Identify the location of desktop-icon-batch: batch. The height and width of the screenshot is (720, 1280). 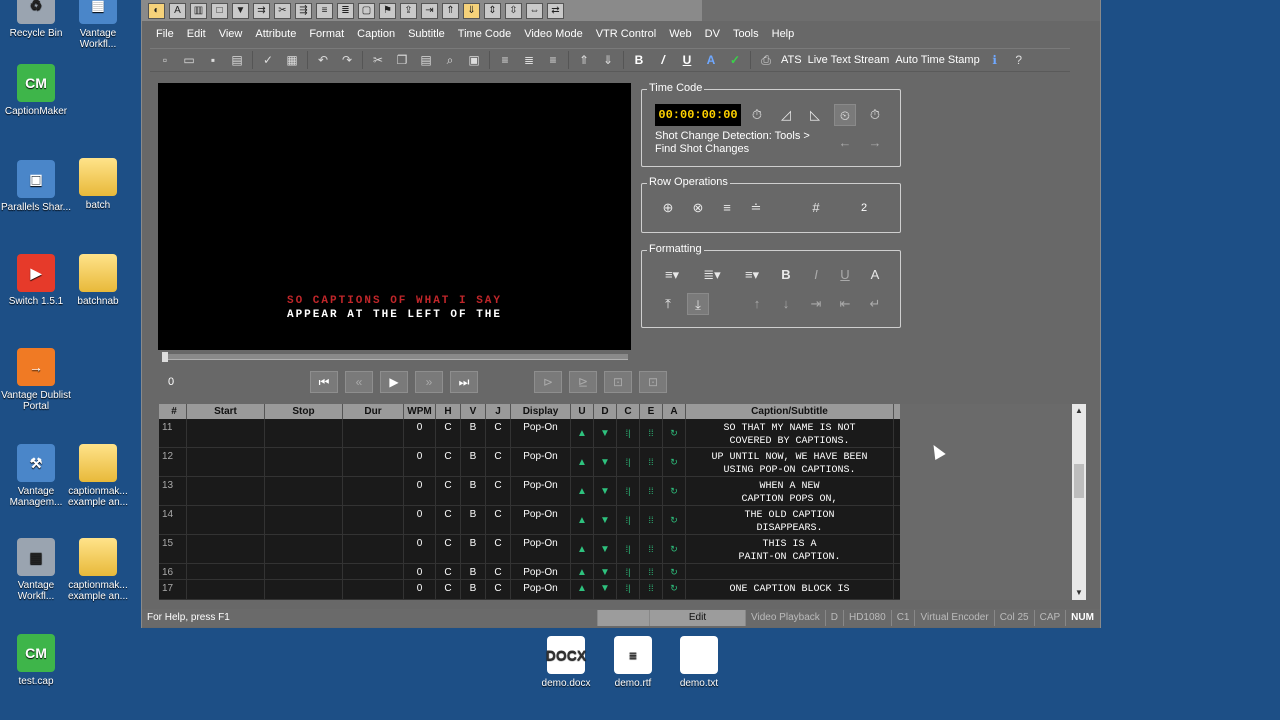
(98, 184).